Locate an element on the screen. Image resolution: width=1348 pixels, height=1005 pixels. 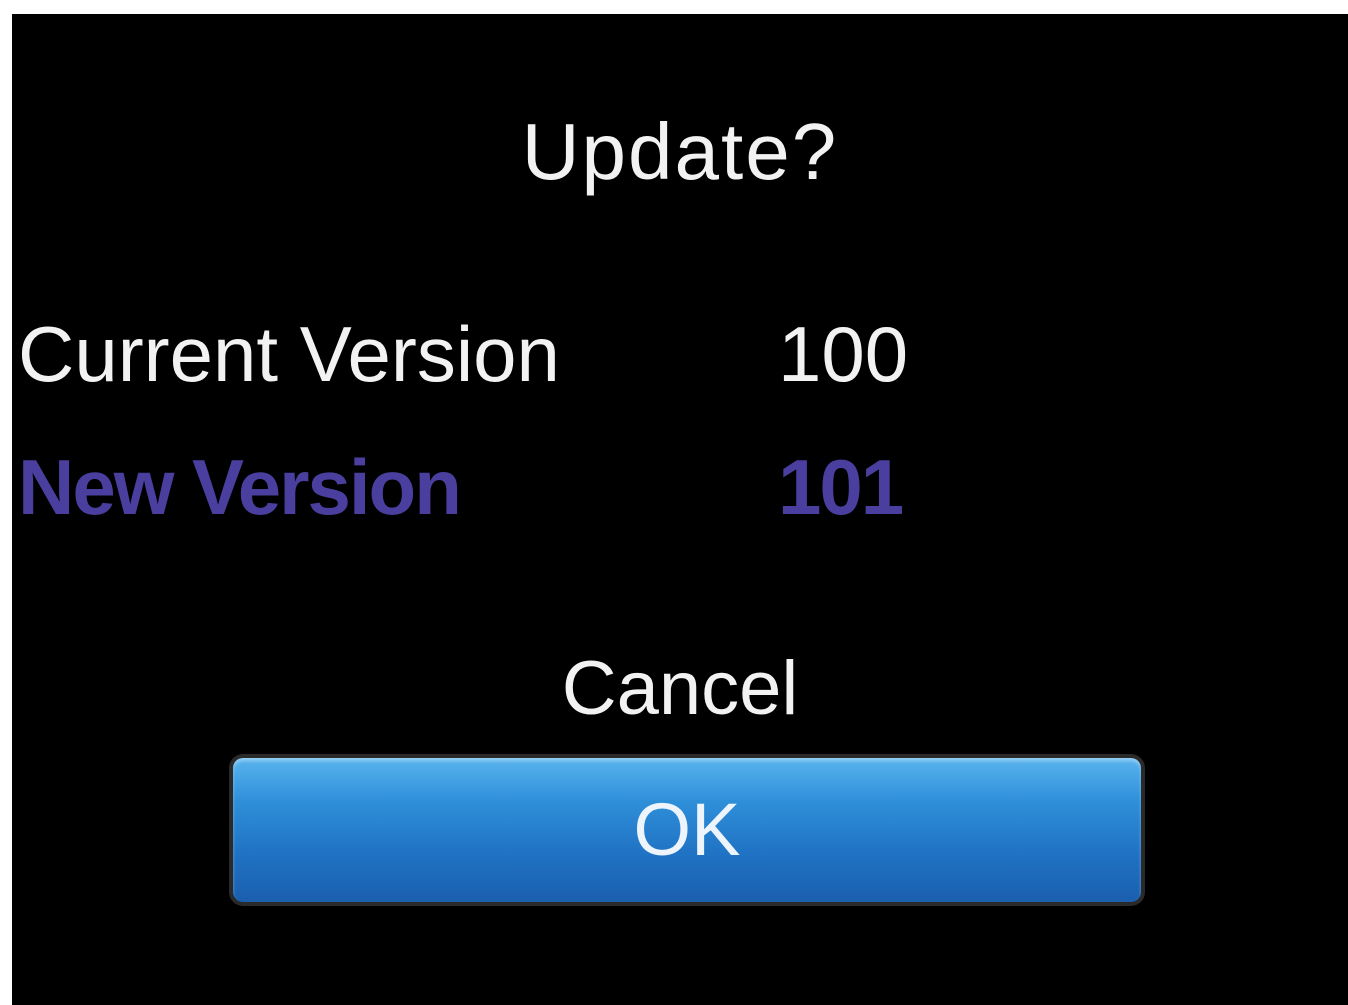
current-version-label: Current Version is located at coordinates (289, 354).